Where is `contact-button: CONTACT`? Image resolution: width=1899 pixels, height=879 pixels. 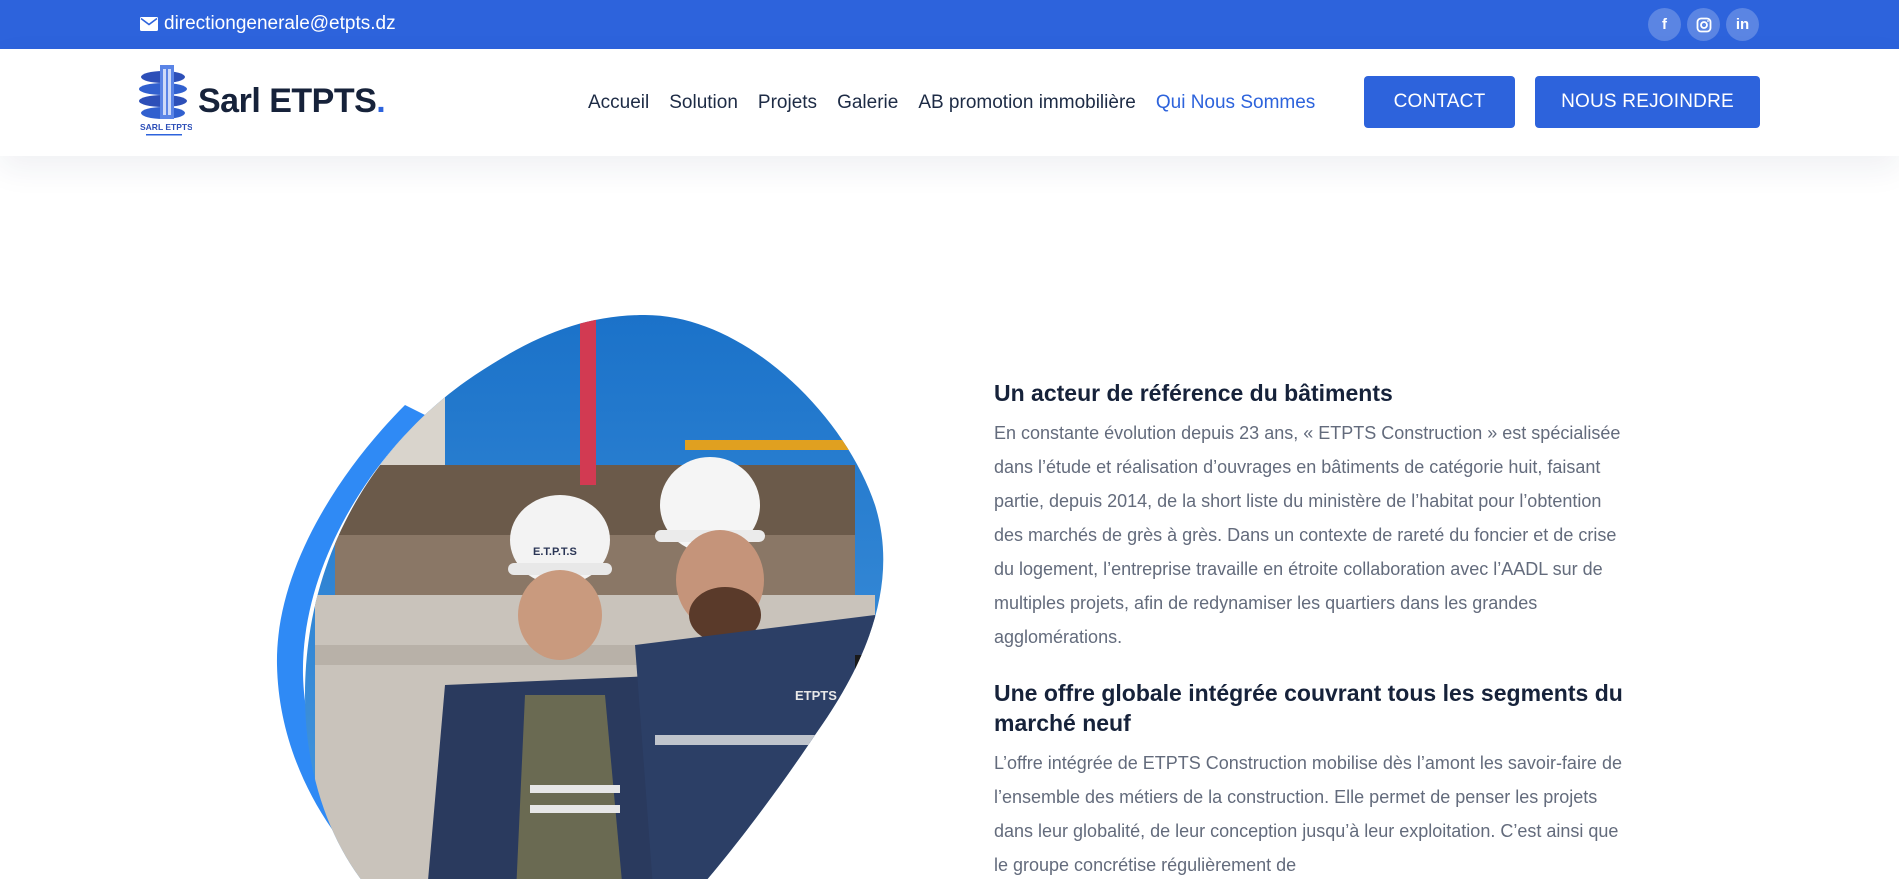
contact-button: CONTACT is located at coordinates (1439, 102).